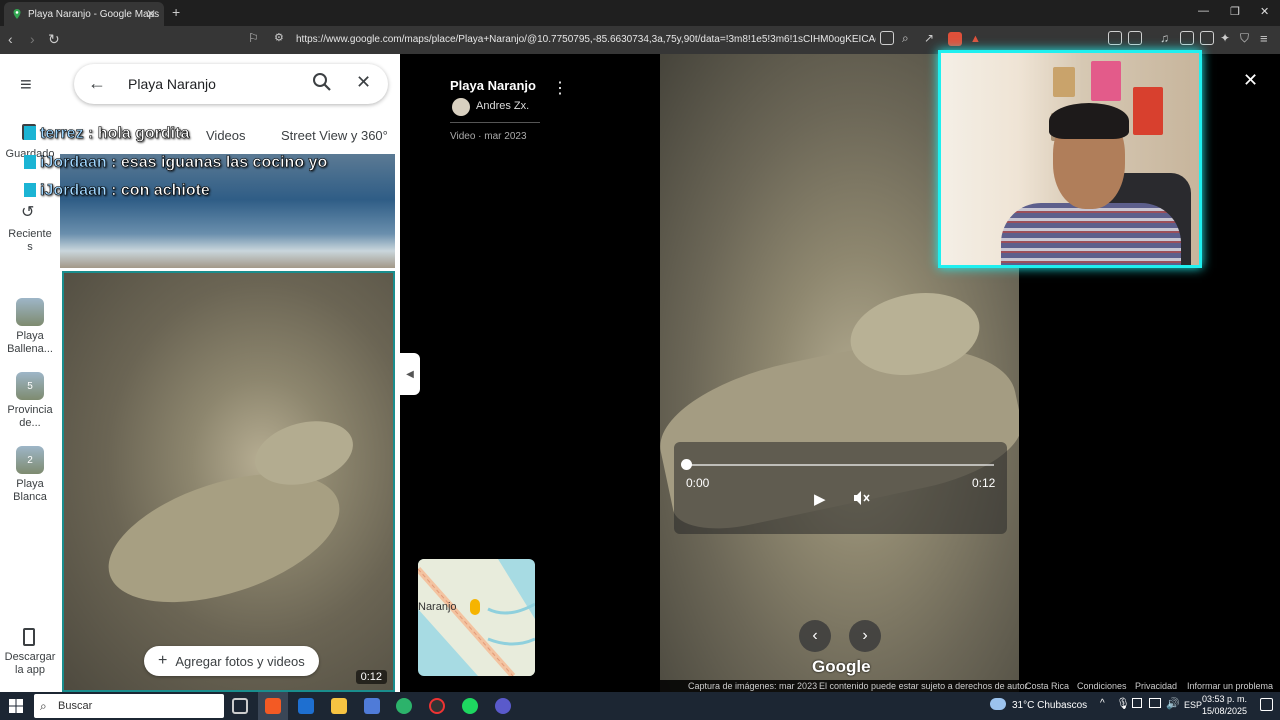  What do you see at coordinates (372, 706) in the screenshot?
I see `store-app-icon` at bounding box center [372, 706].